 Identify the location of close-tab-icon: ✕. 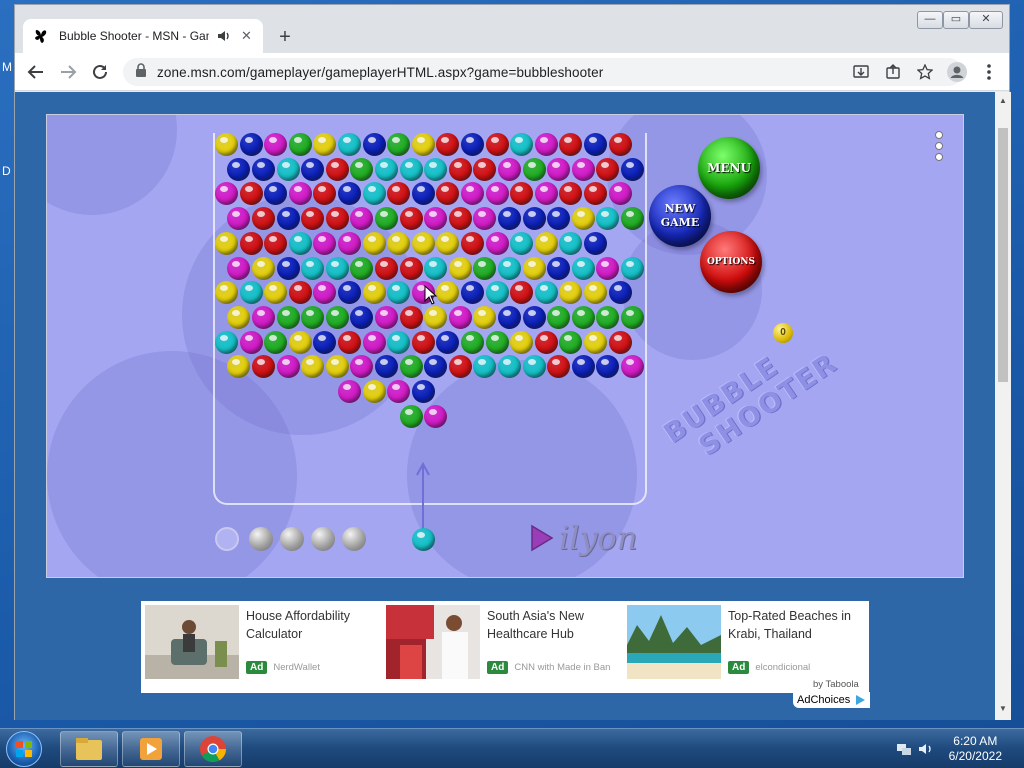
(246, 36).